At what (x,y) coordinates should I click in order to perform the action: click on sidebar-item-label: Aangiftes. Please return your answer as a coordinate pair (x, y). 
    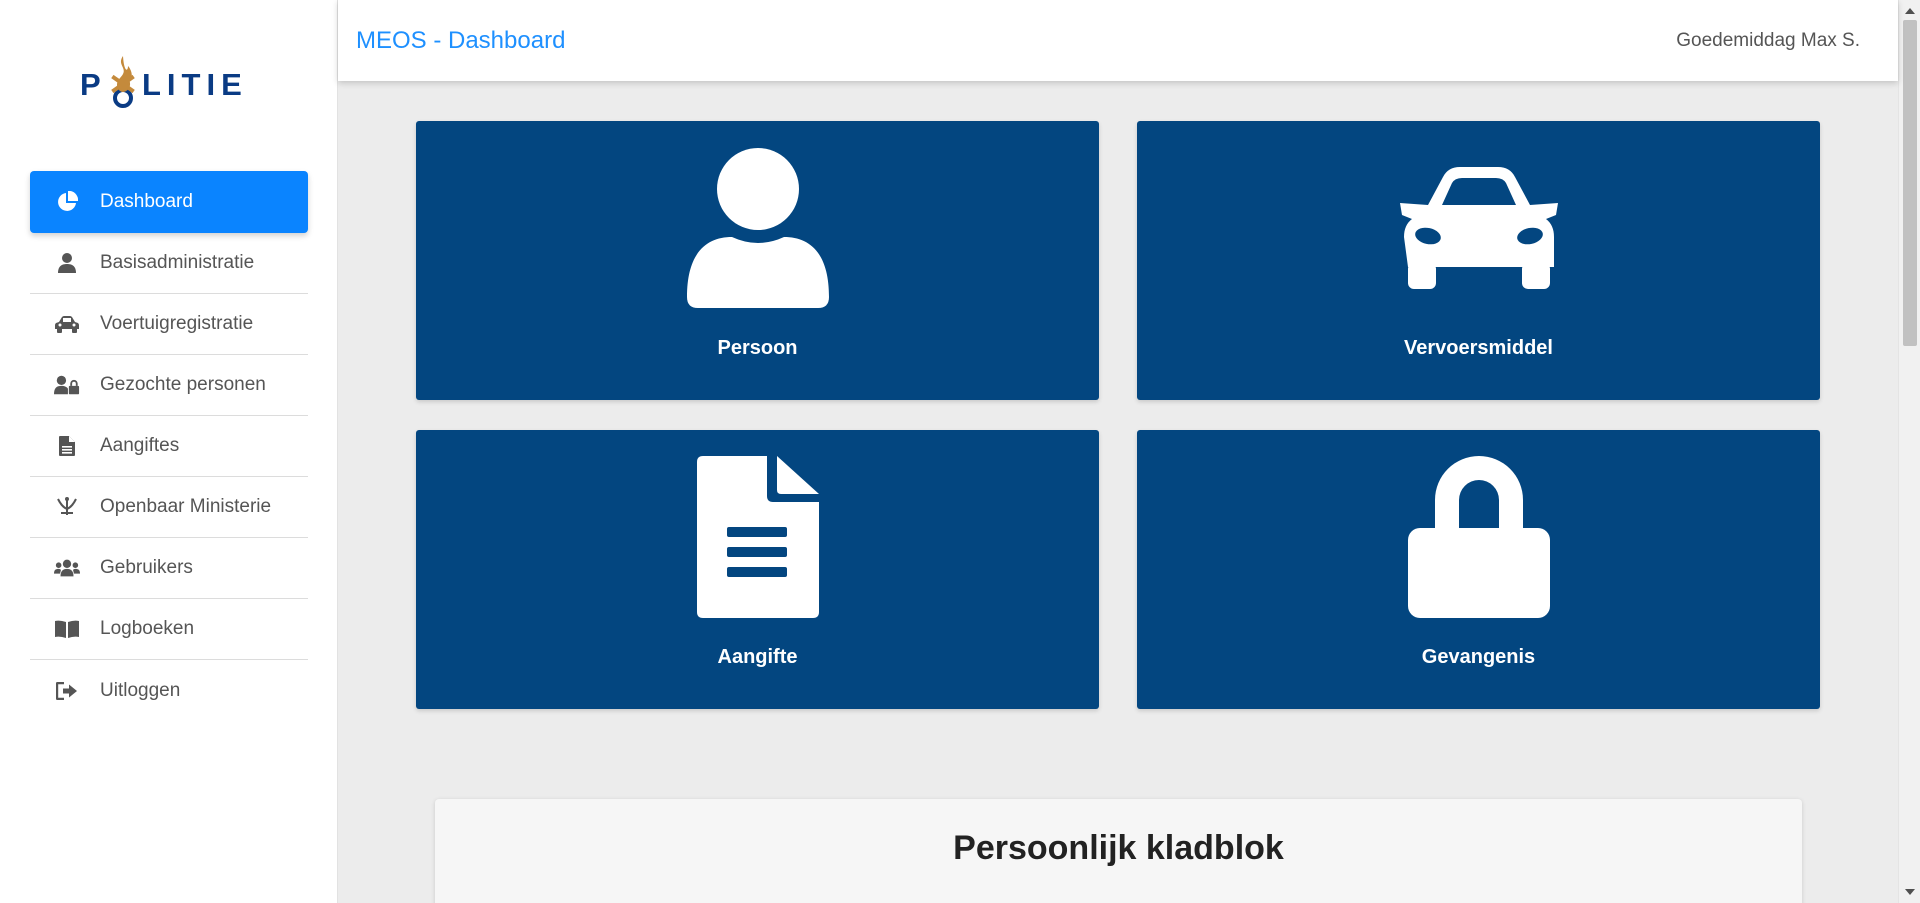
    Looking at the image, I should click on (140, 445).